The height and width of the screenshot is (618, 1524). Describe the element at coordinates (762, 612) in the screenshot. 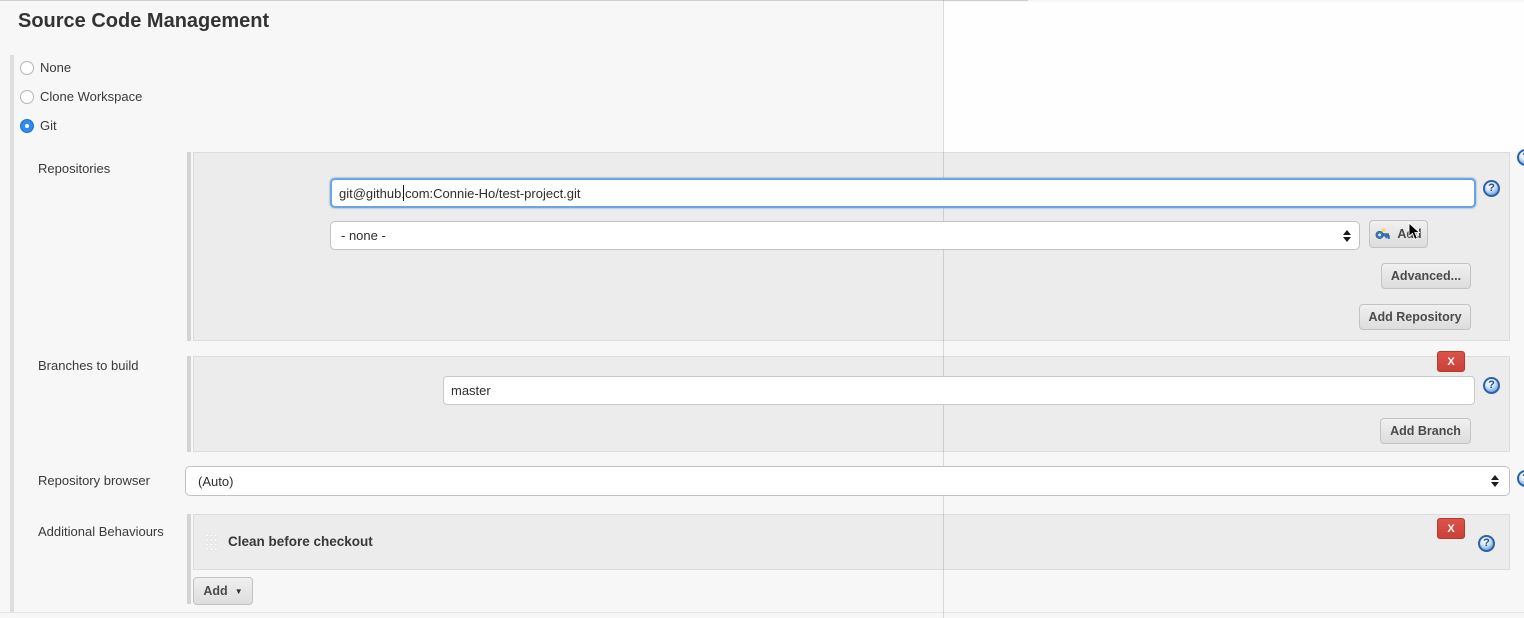

I see `section-bottom-border` at that location.